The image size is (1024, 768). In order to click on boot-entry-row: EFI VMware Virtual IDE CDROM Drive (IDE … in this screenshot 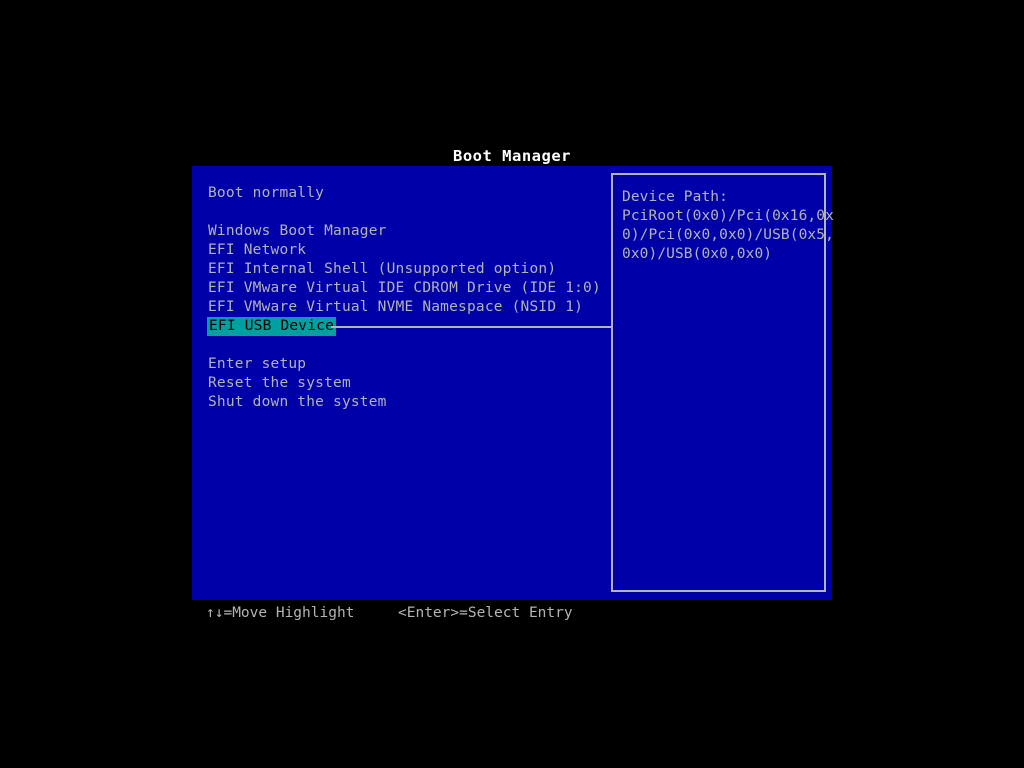, I will do `click(409, 288)`.